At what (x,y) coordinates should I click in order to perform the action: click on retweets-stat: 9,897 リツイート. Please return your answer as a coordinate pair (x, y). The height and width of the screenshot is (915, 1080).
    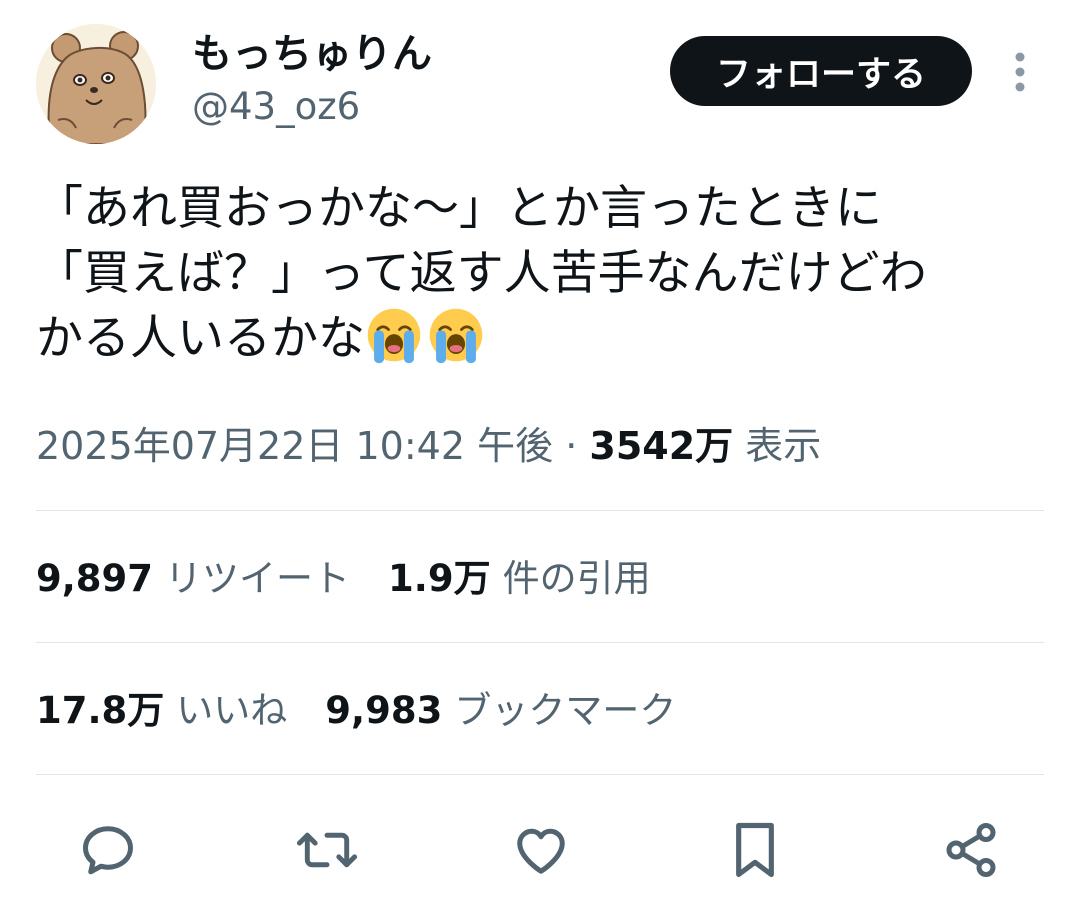
    Looking at the image, I should click on (212, 578).